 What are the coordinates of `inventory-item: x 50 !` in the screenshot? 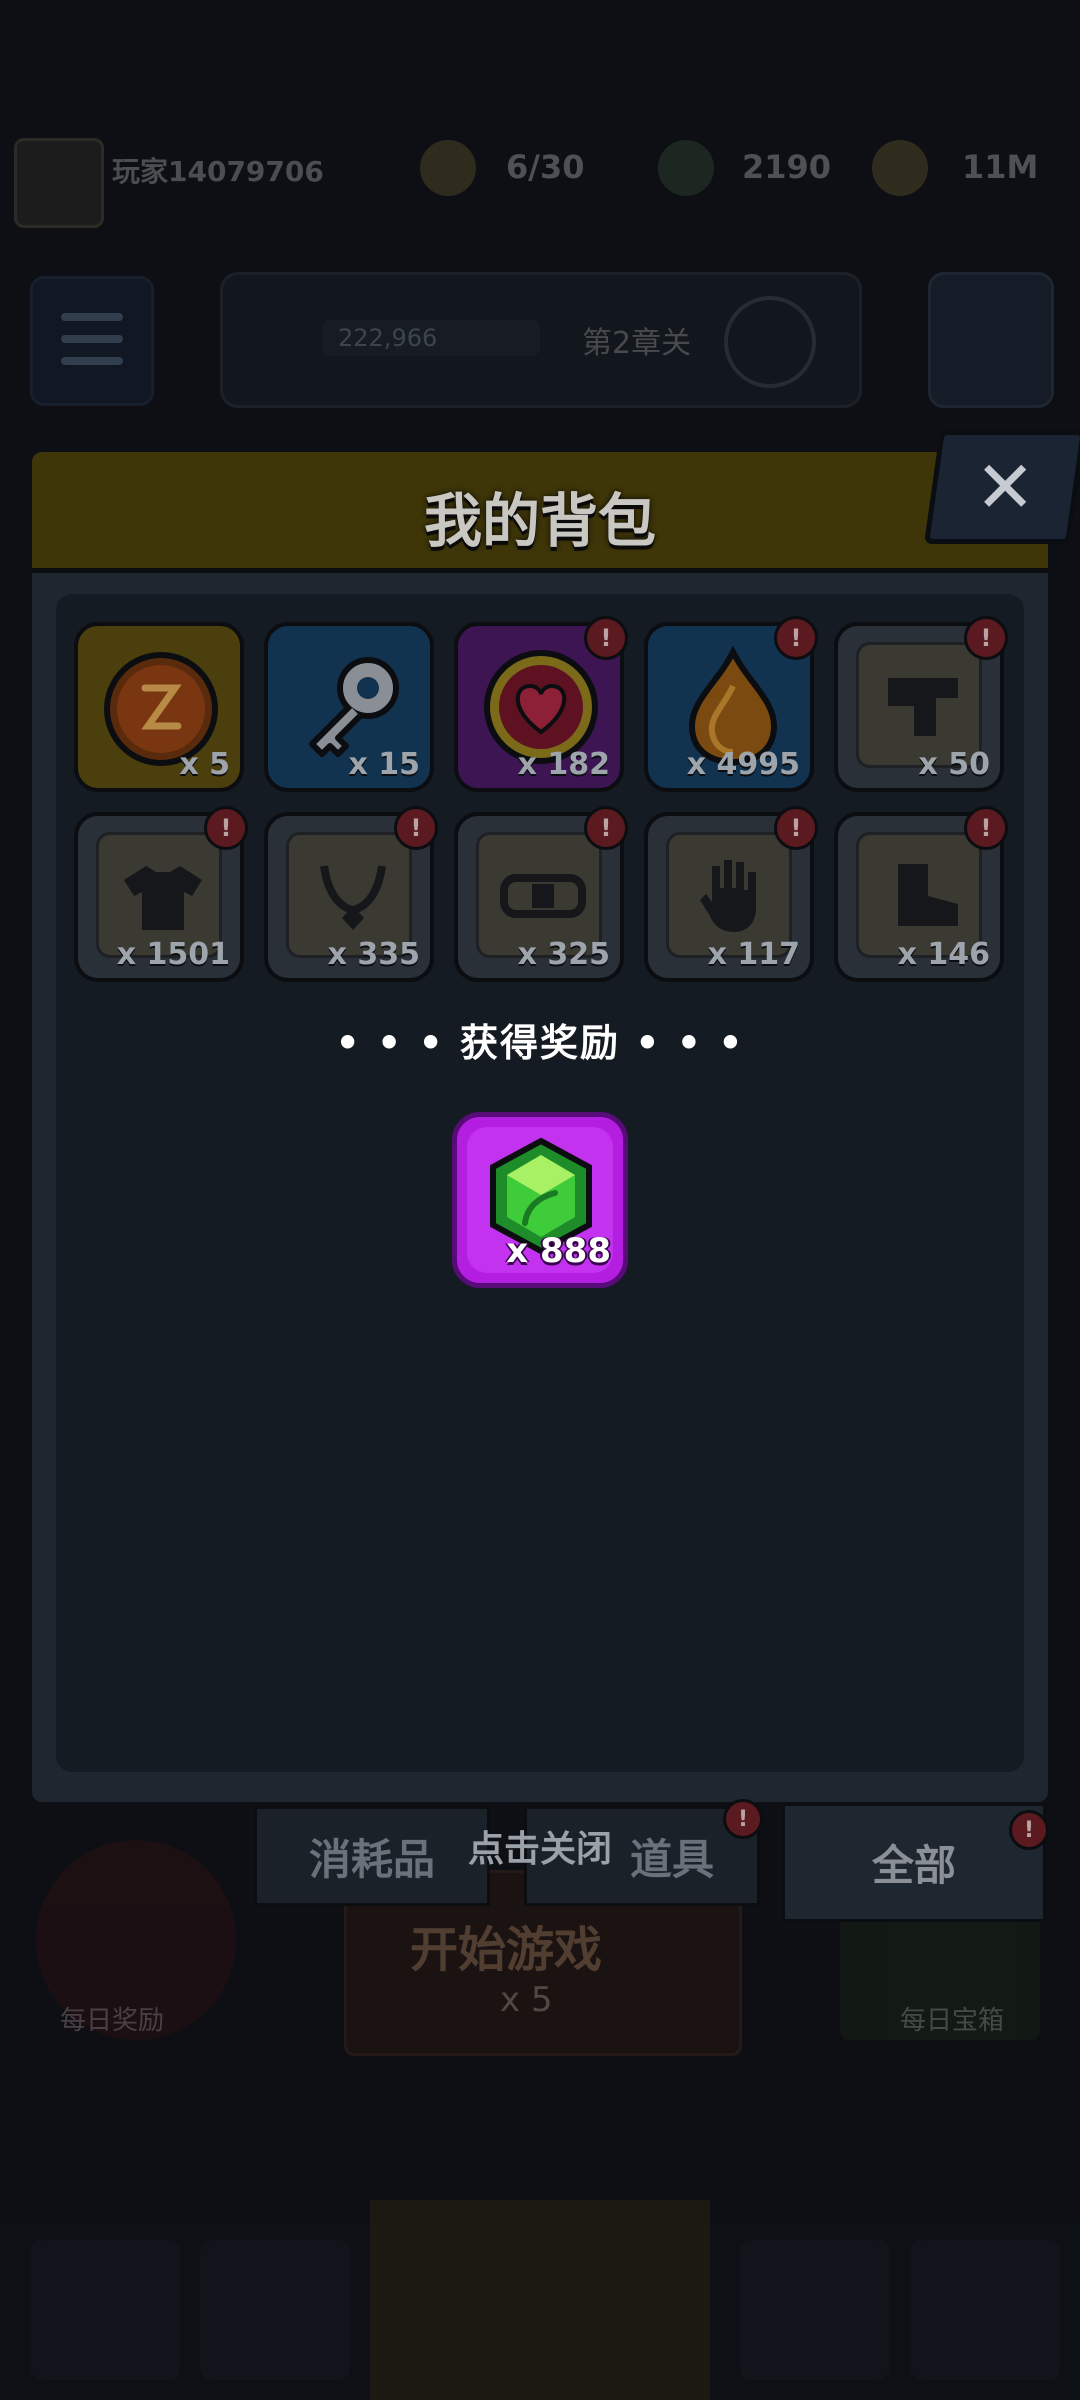 It's located at (921, 704).